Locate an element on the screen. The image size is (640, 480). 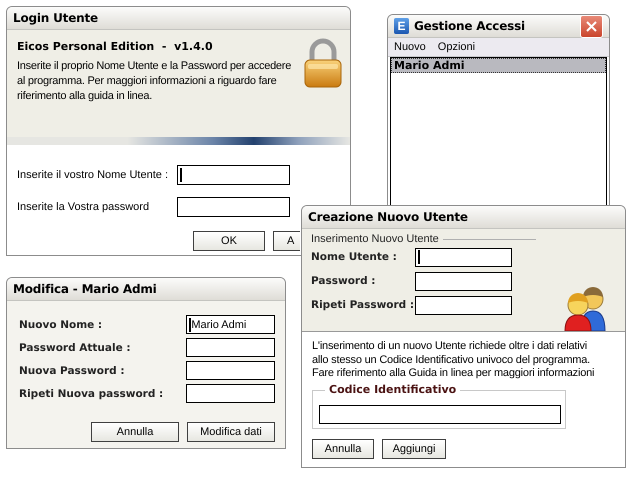
dialog-button: Aggiungi is located at coordinates (414, 448).